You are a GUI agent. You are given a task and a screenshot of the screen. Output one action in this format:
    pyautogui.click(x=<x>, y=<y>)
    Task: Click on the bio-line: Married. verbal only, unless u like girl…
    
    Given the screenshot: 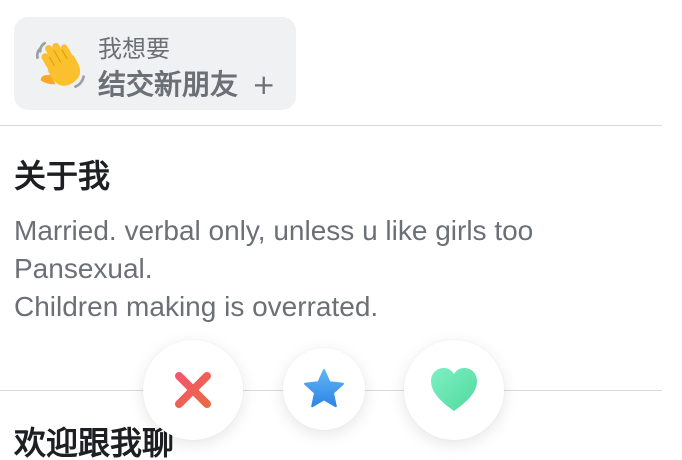 What is the action you would take?
    pyautogui.click(x=274, y=230)
    